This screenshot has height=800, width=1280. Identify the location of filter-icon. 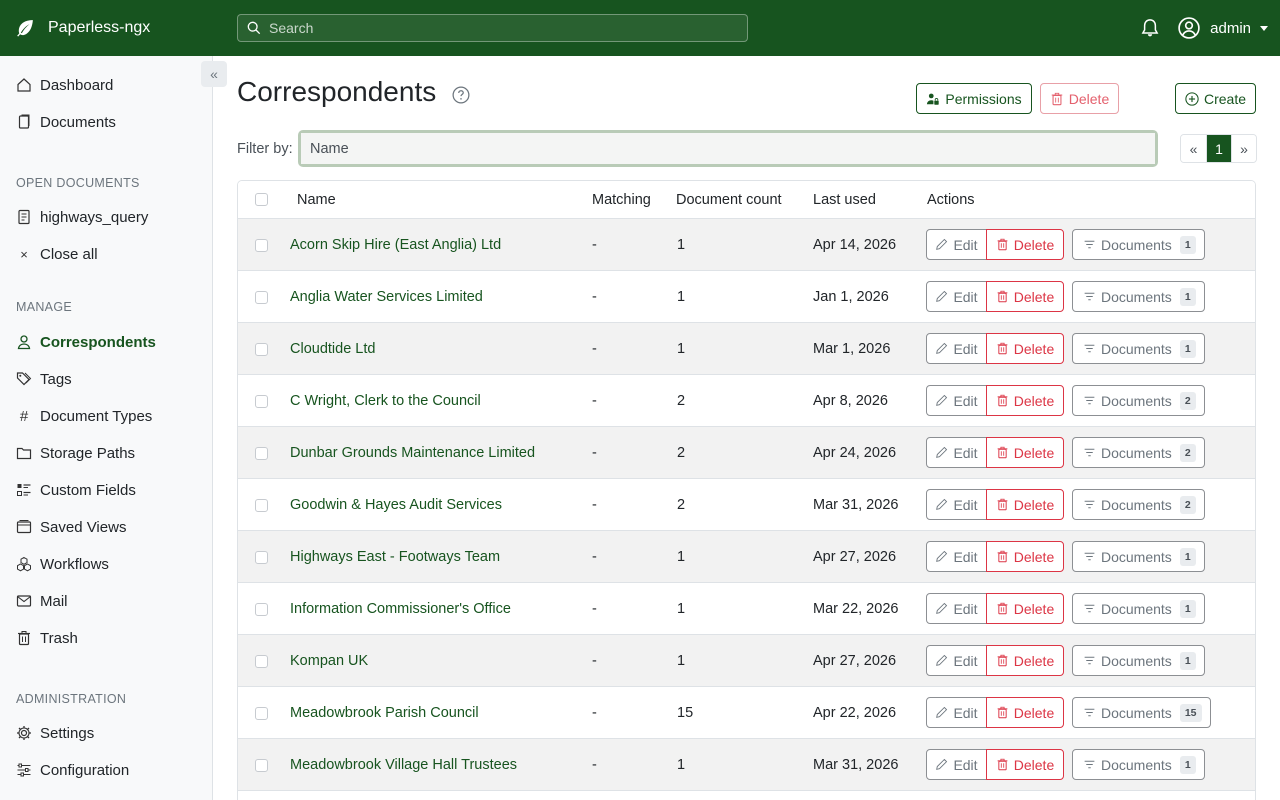
(1089, 296).